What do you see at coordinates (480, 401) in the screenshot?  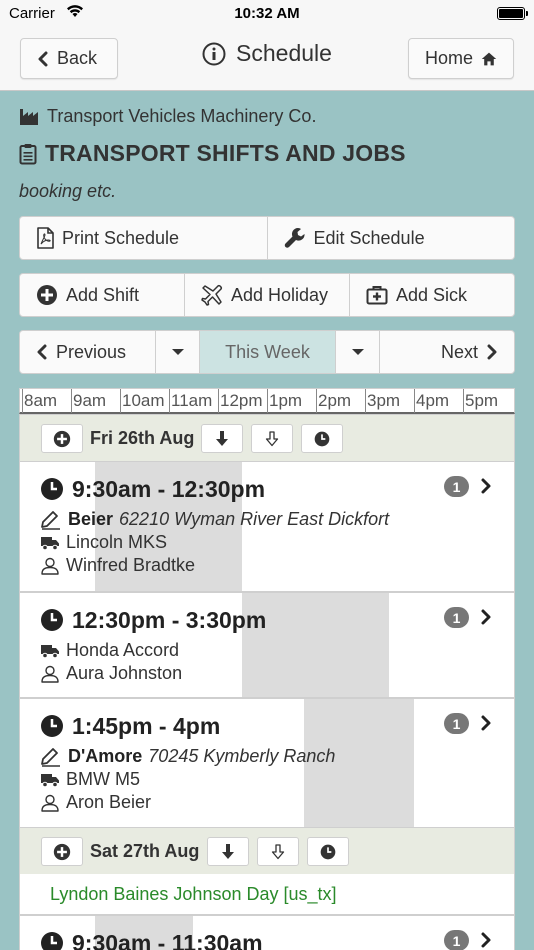 I see `hour-tick: 5pm` at bounding box center [480, 401].